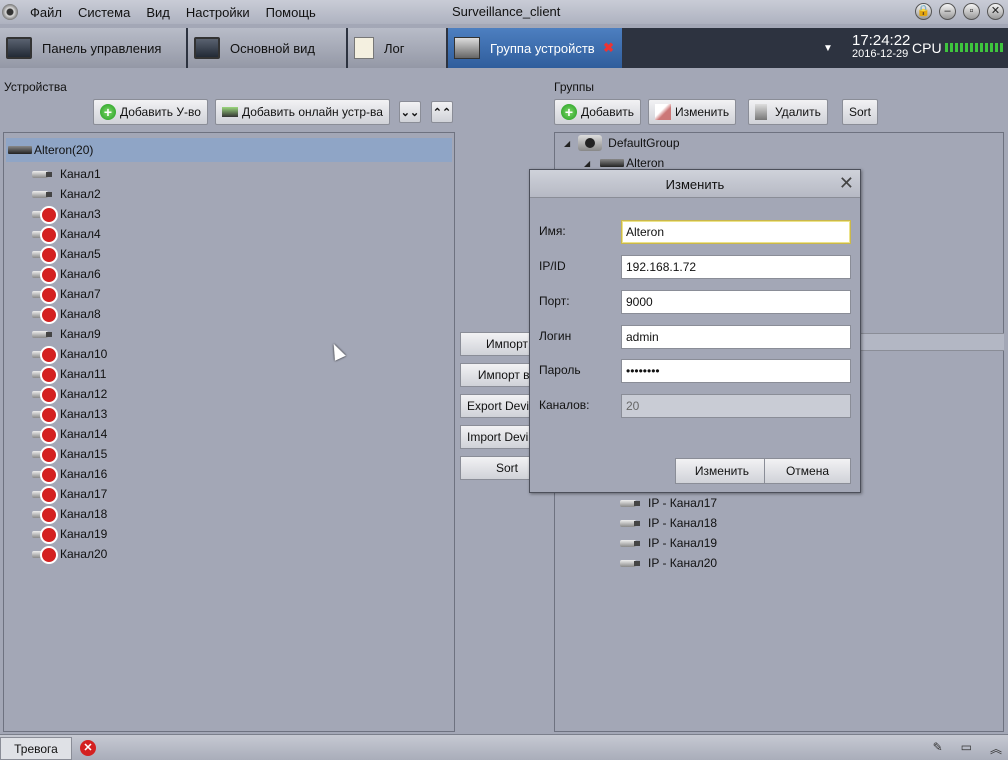  Describe the element at coordinates (736, 302) in the screenshot. I see `port-field` at that location.